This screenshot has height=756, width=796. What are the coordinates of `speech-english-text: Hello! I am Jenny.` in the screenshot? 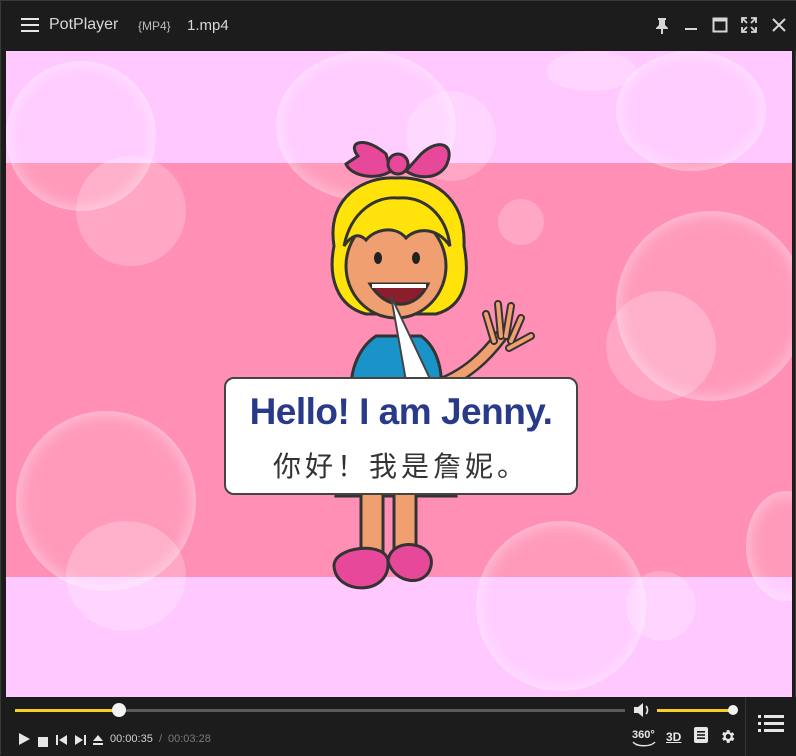 It's located at (401, 411).